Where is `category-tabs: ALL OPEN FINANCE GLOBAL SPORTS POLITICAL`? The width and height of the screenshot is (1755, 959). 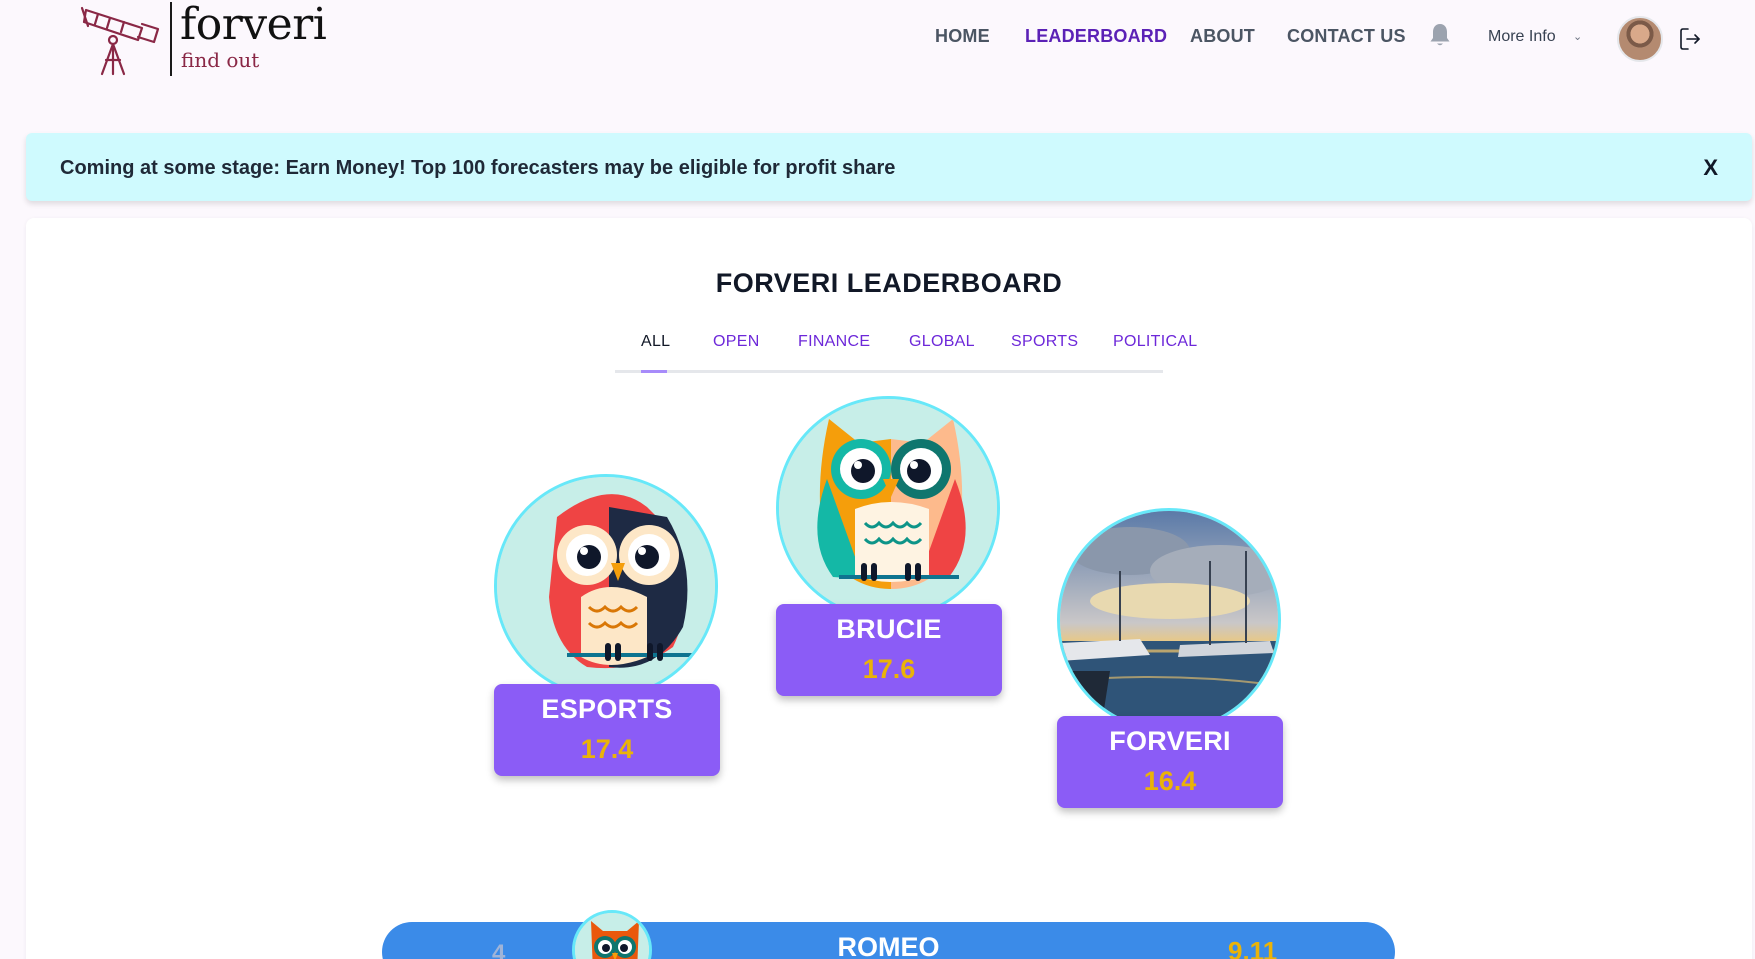
category-tabs: ALL OPEN FINANCE GLOBAL SPORTS POLITICAL is located at coordinates (906, 353).